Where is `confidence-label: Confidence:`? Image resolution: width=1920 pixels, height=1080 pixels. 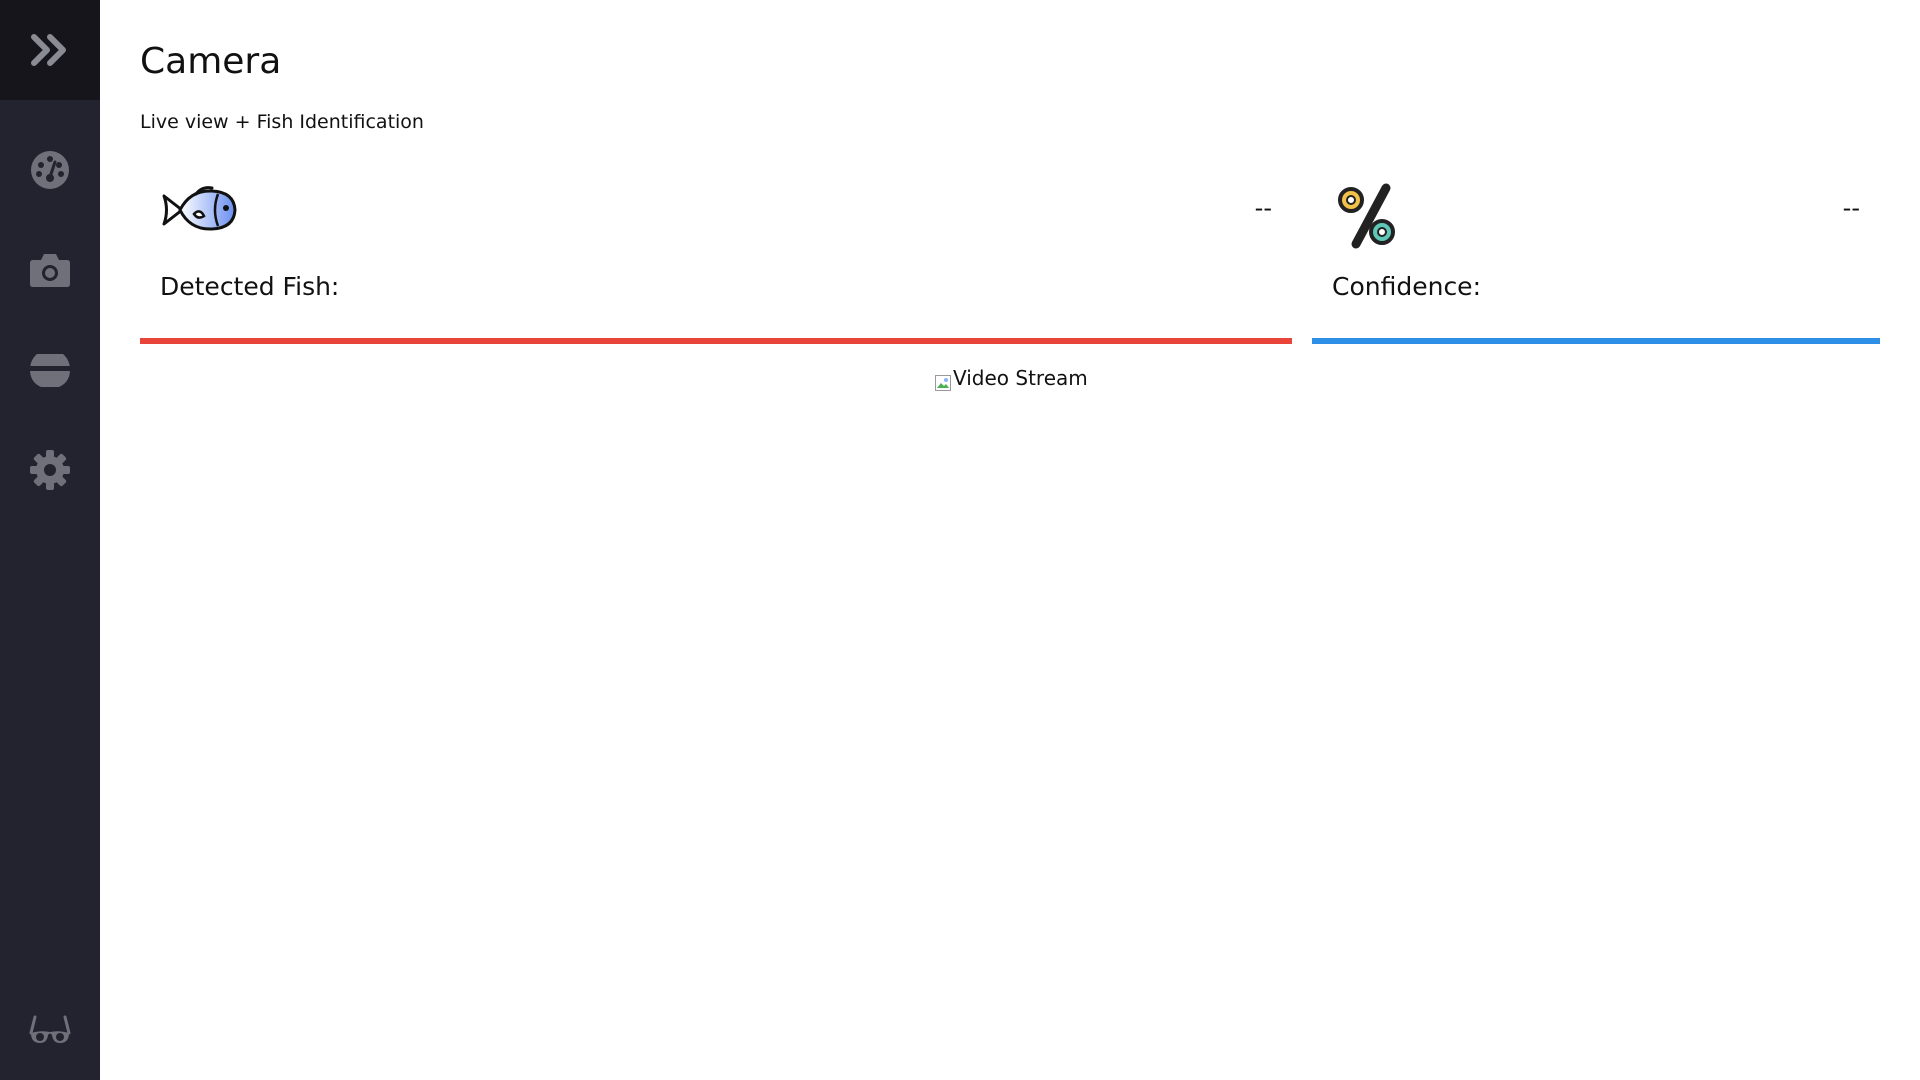
confidence-label: Confidence: is located at coordinates (1406, 286).